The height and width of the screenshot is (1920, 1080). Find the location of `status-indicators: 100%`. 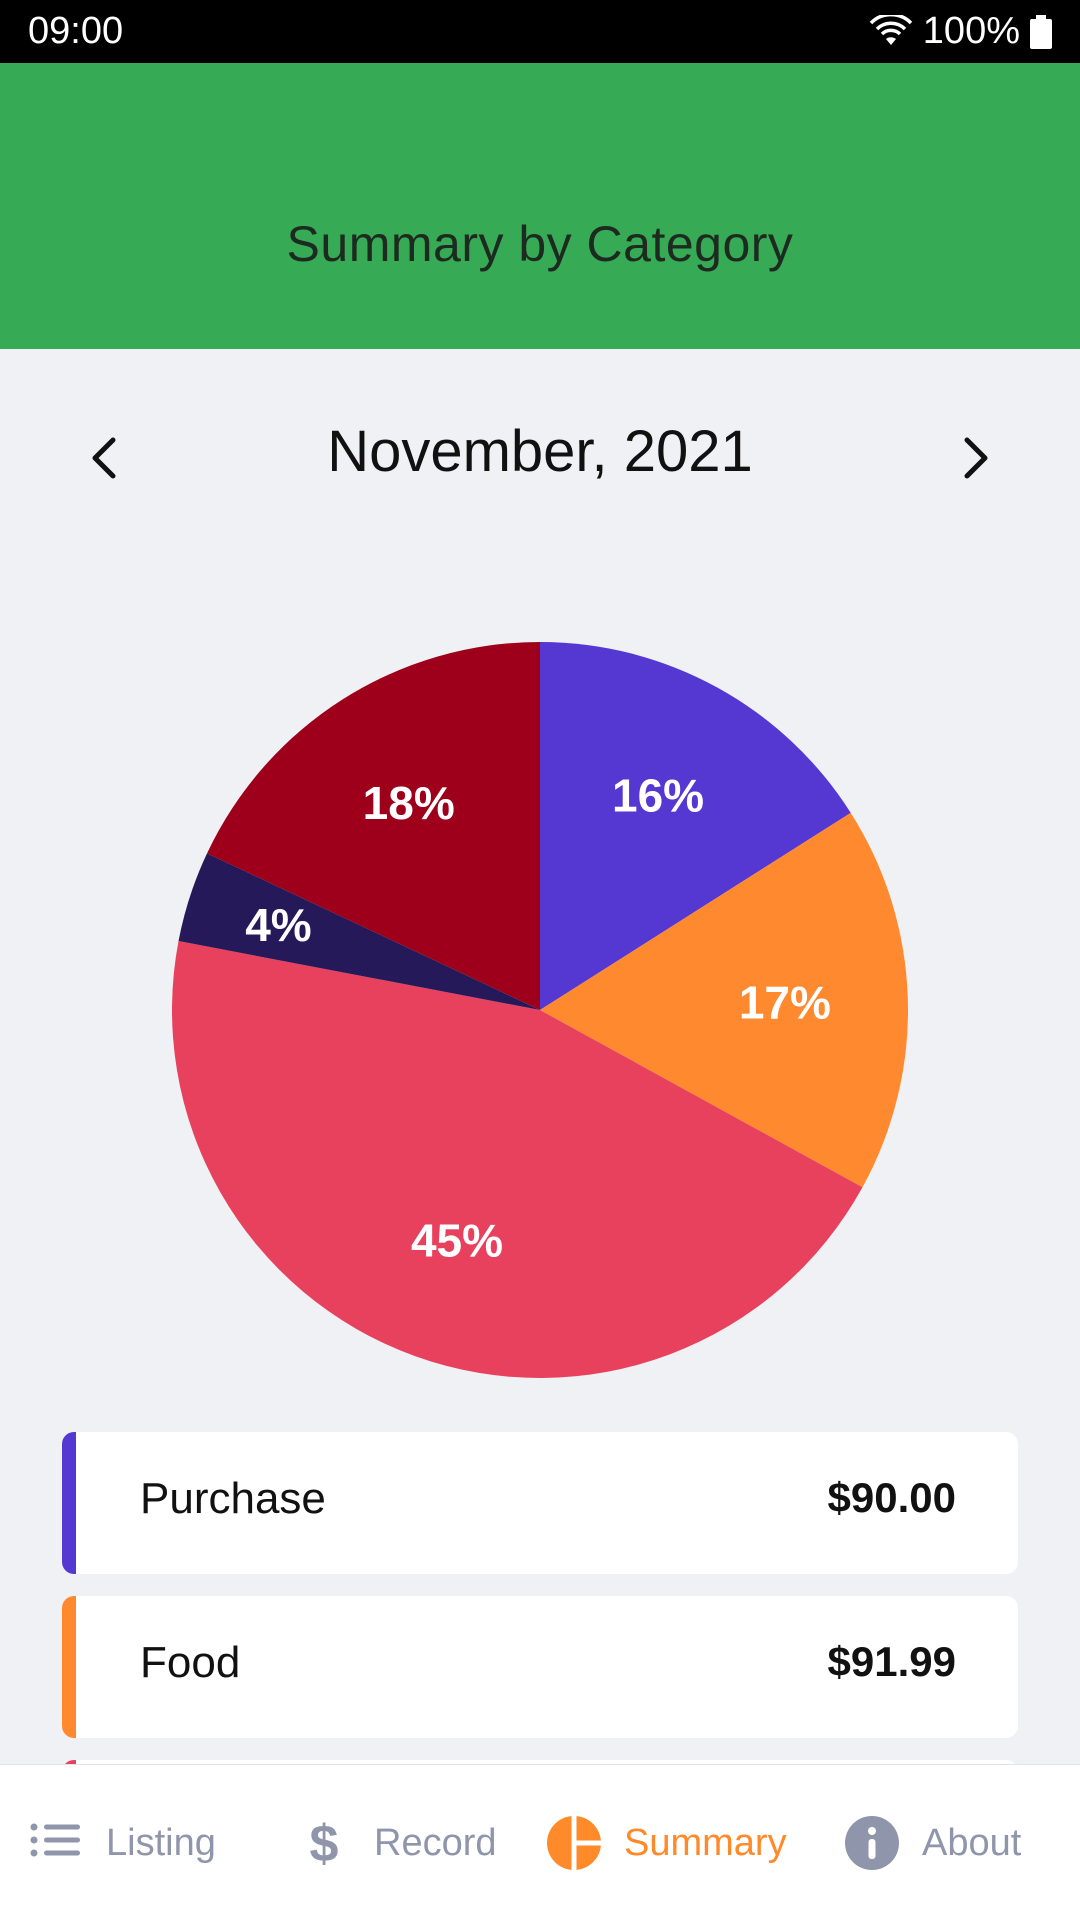

status-indicators: 100% is located at coordinates (960, 31).